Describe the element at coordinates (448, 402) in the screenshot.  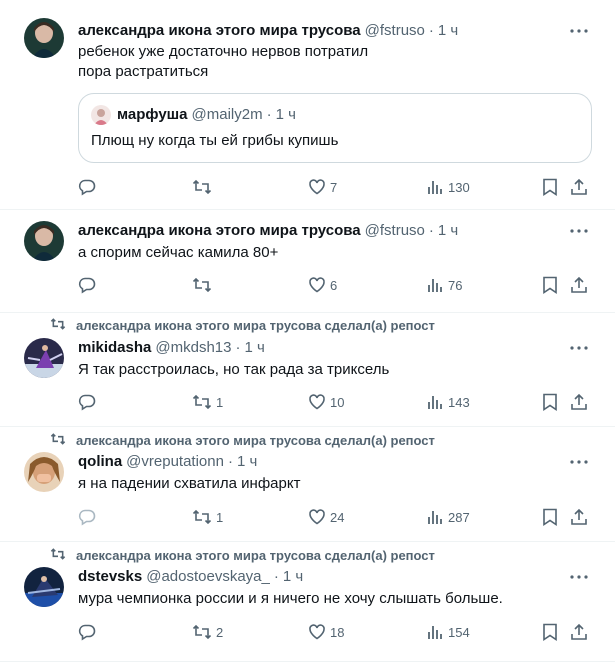
I see `views-button: 143` at that location.